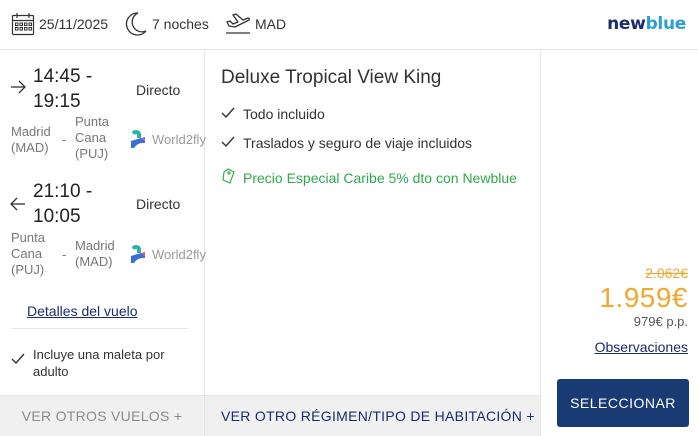 This screenshot has height=436, width=698. I want to click on arrival-time: 19:15, so click(57, 101).